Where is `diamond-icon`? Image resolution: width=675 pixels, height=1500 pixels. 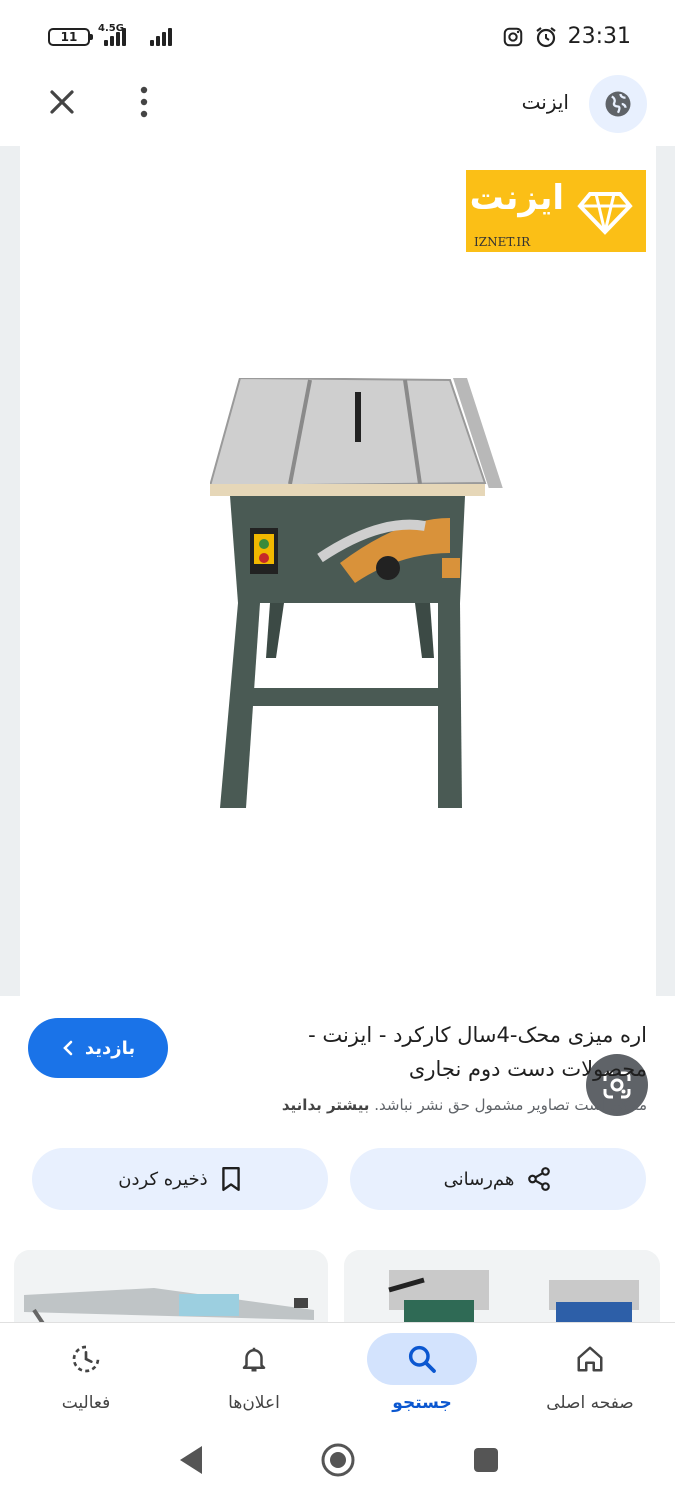
diamond-icon is located at coordinates (605, 213).